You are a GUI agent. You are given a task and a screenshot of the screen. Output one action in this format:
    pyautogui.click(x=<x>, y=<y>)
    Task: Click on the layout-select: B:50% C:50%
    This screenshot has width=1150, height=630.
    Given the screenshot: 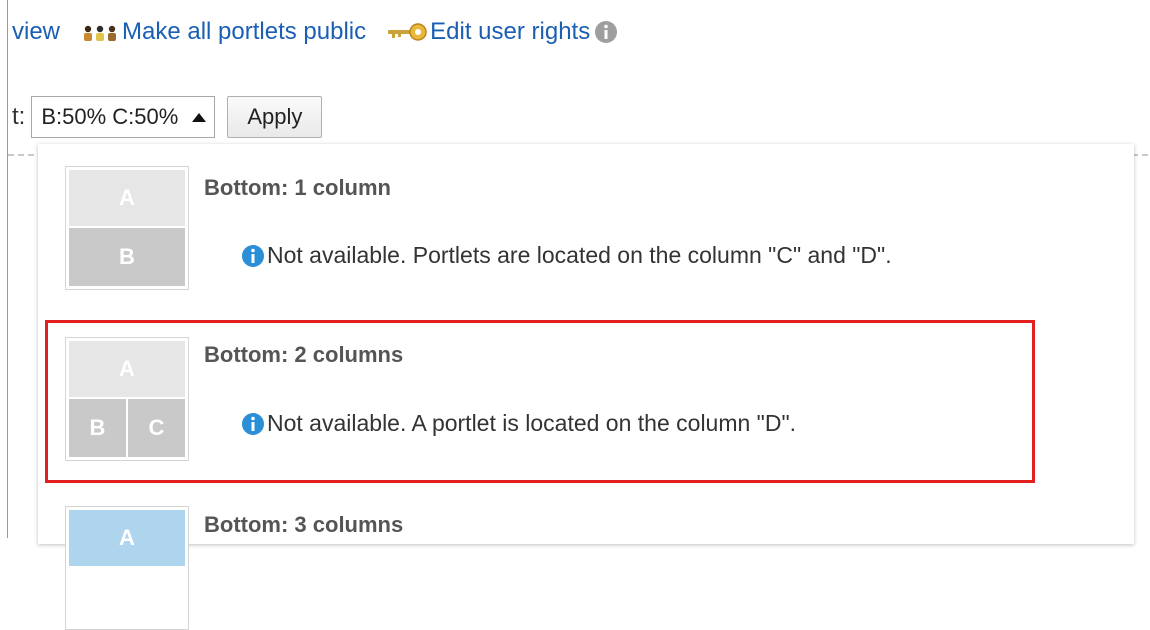 What is the action you would take?
    pyautogui.click(x=123, y=117)
    